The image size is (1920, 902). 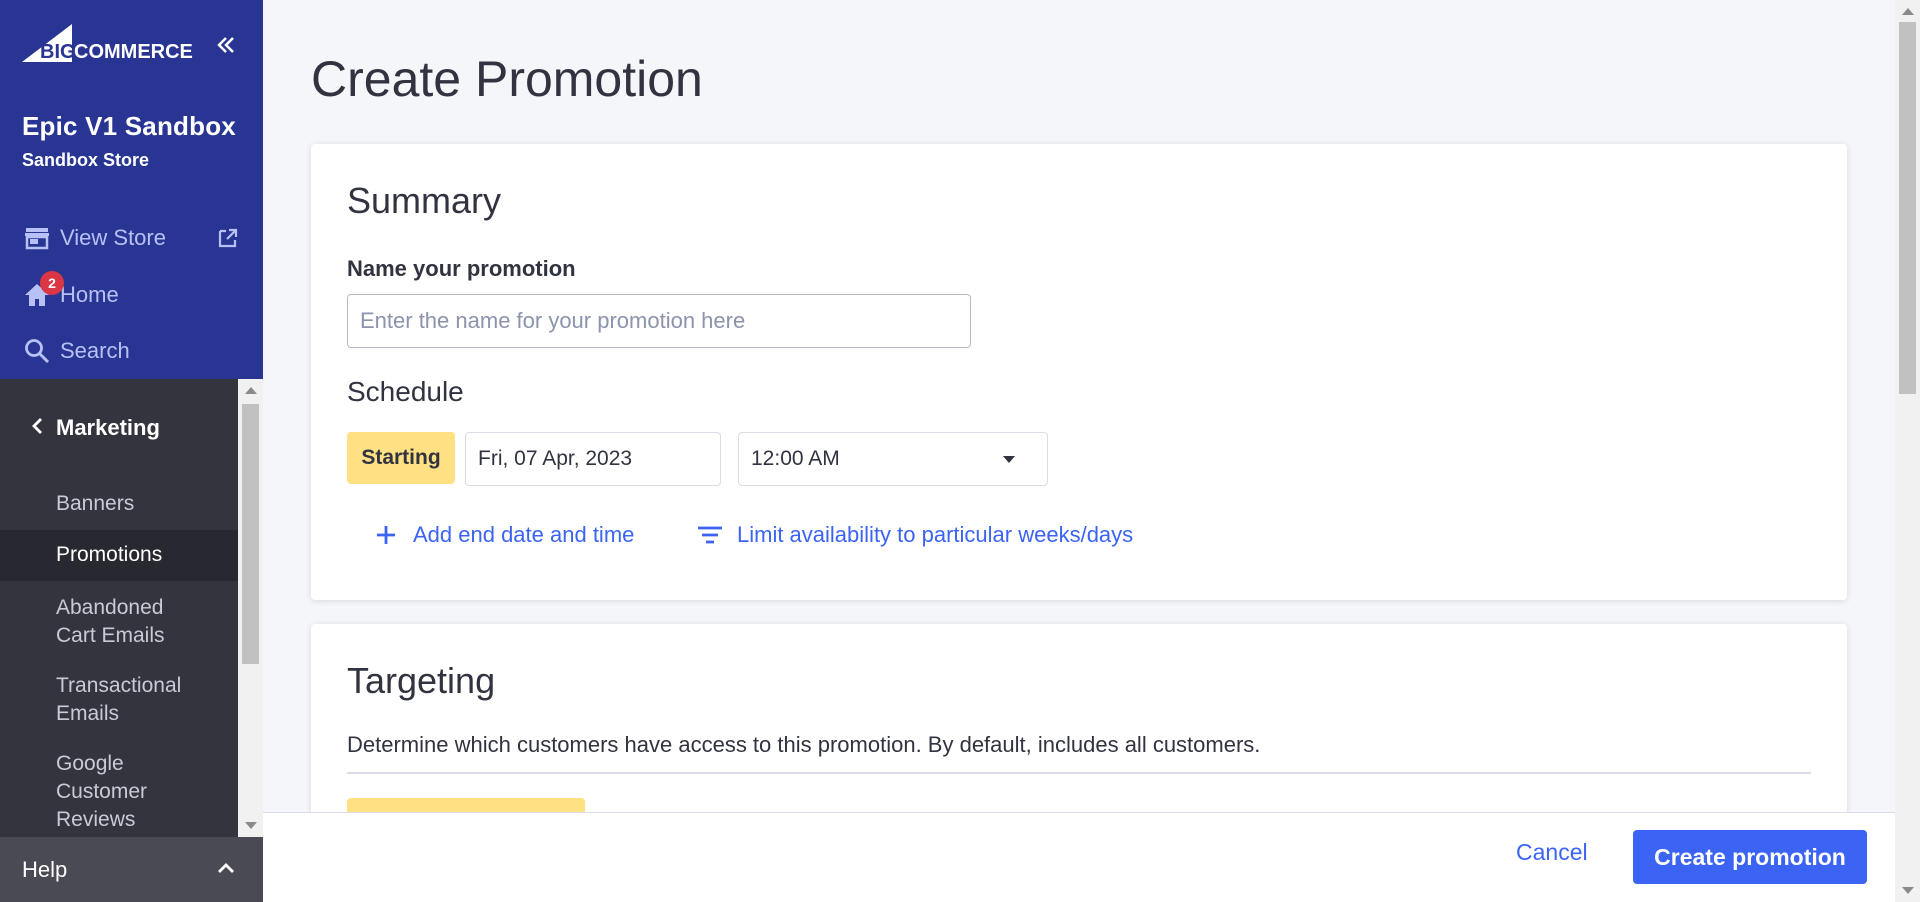 I want to click on start-date-input: Fri, 07 Apr, 2023, so click(x=593, y=459).